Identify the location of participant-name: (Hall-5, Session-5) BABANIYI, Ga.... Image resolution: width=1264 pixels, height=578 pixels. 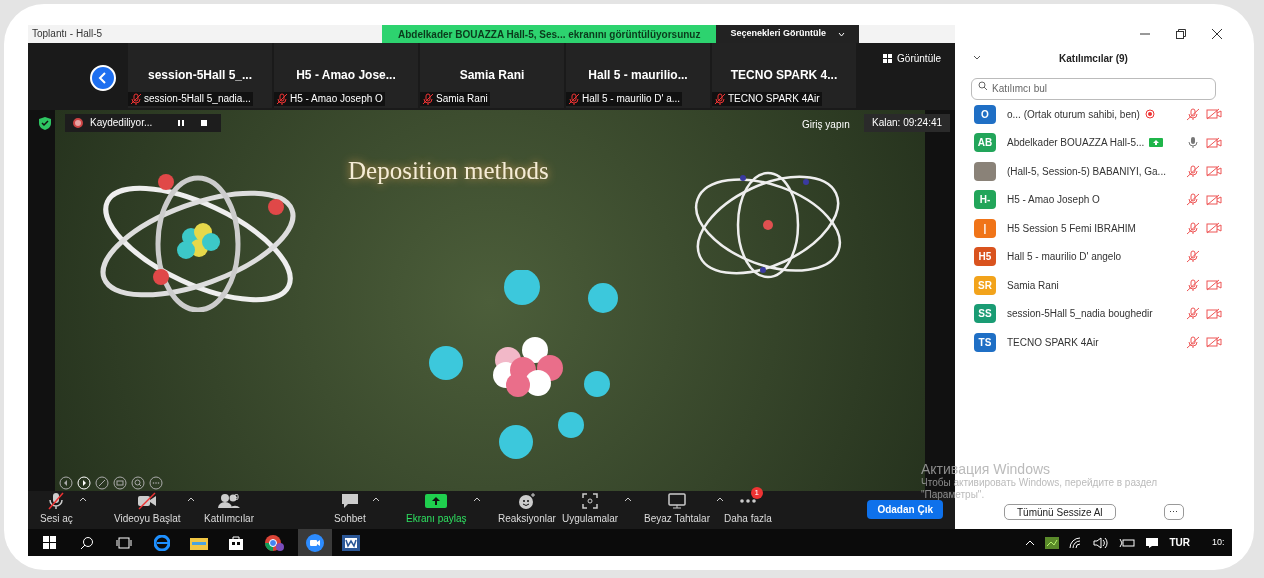
(1086, 171).